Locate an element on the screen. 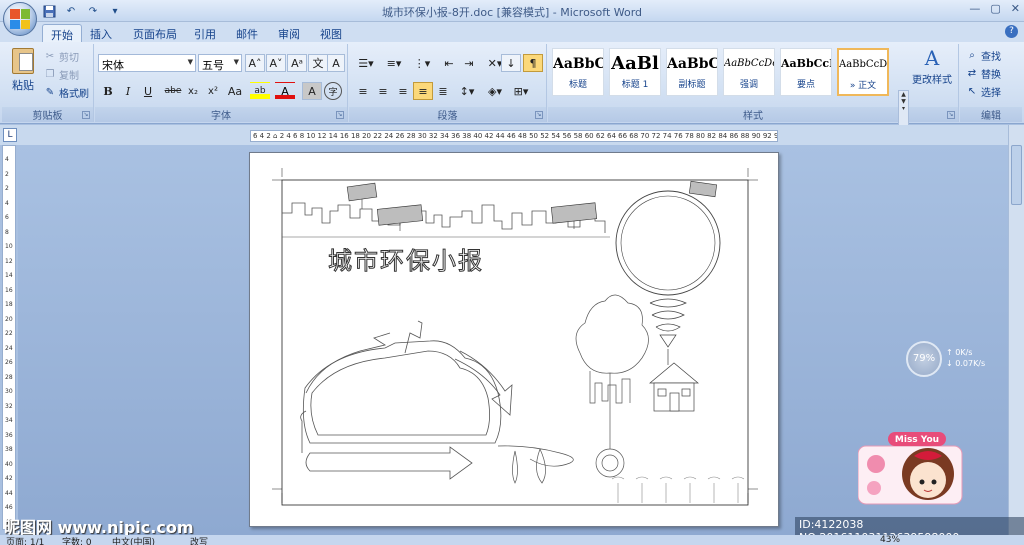 This screenshot has width=1024, height=545. italic-button: I is located at coordinates (128, 91).